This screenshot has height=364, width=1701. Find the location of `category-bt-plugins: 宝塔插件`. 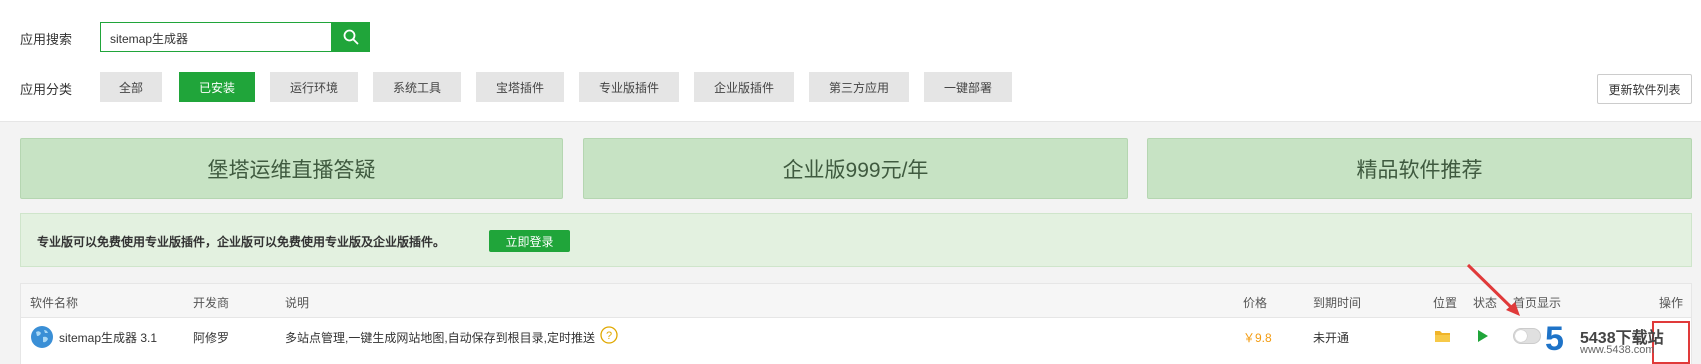

category-bt-plugins: 宝塔插件 is located at coordinates (520, 87).